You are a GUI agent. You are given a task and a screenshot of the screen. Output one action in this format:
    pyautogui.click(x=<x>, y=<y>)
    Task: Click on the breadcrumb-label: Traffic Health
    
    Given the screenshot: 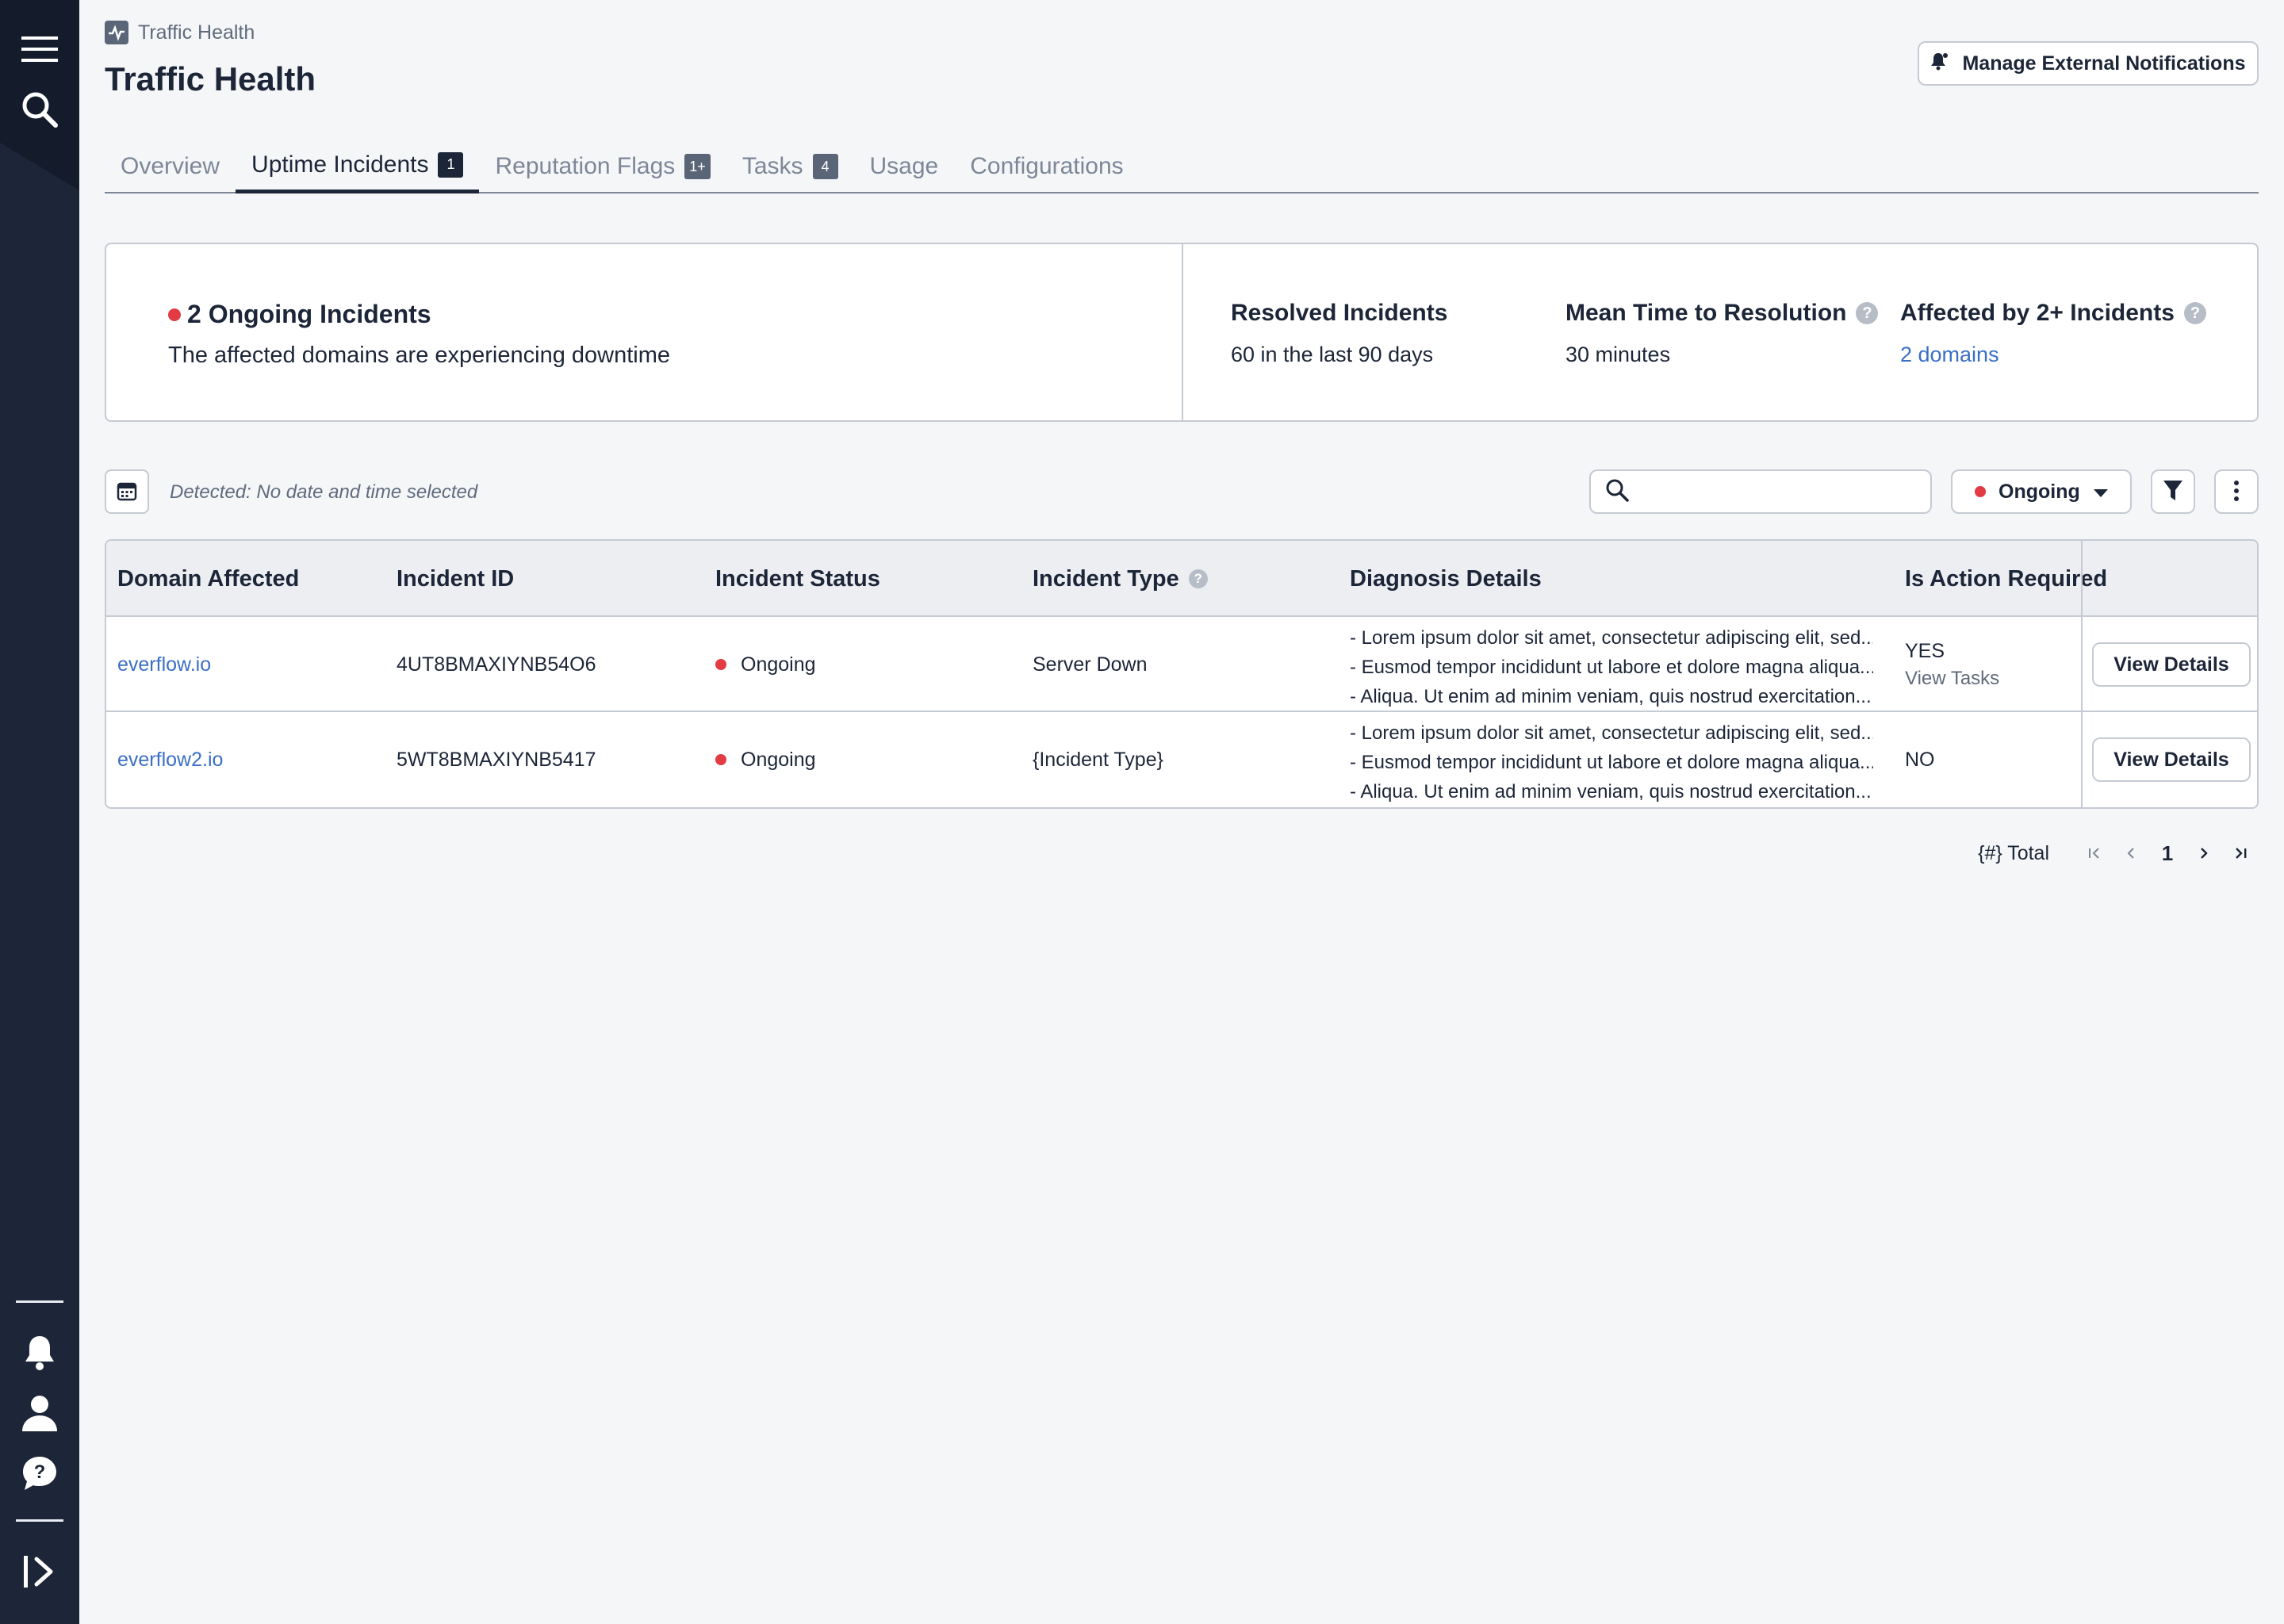 What is the action you would take?
    pyautogui.click(x=196, y=32)
    